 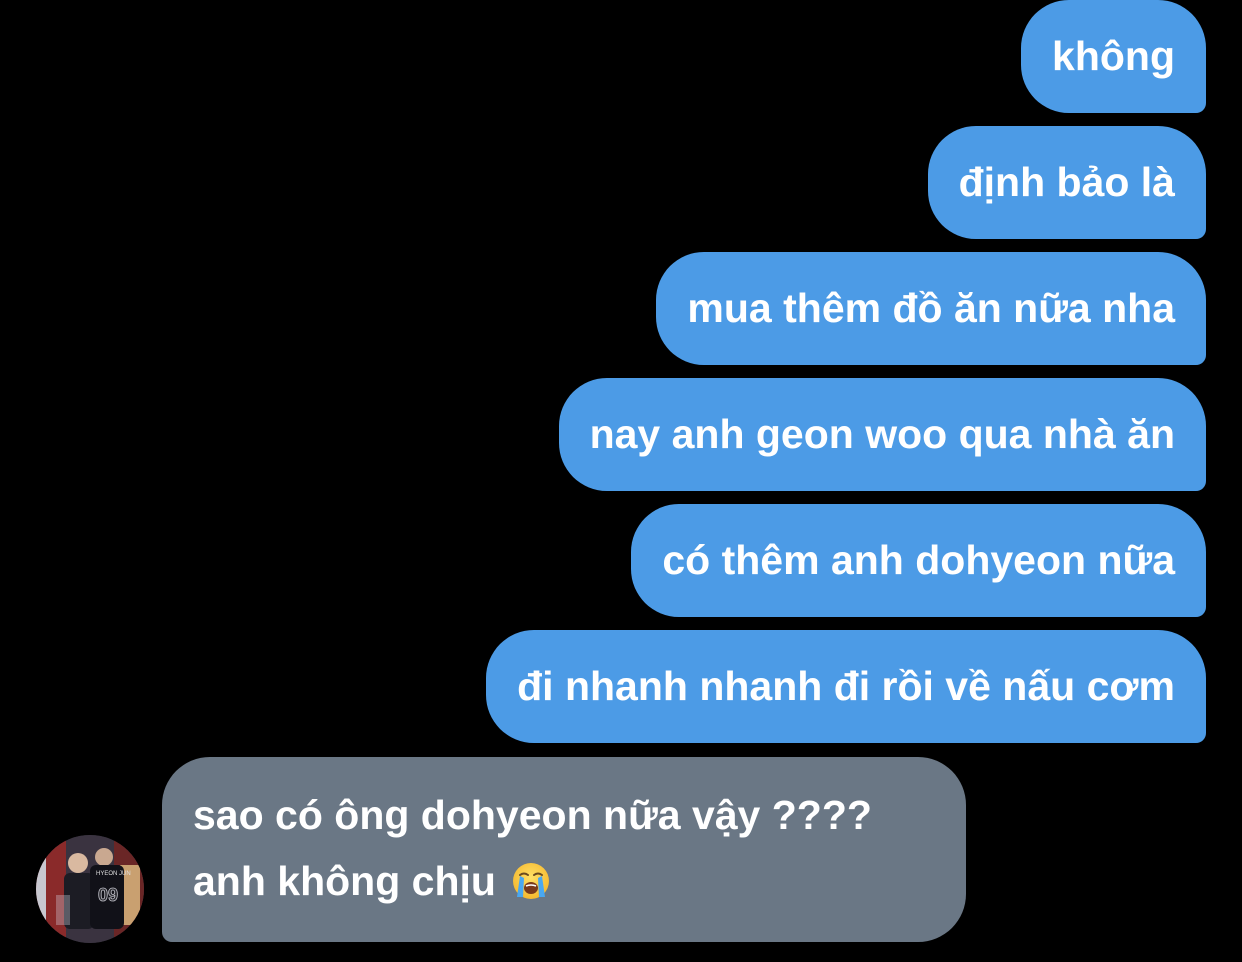 I want to click on svg-text: HYEON JUN, so click(x=113, y=874).